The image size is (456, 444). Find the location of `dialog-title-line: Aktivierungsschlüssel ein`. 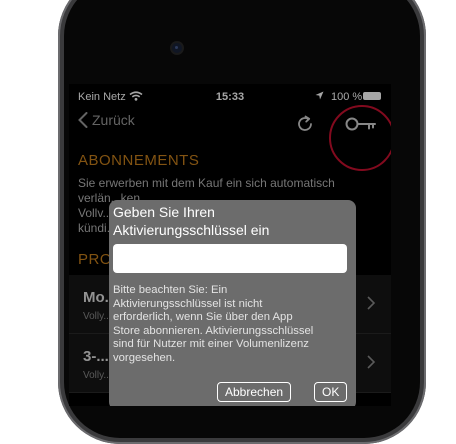

dialog-title-line: Aktivierungsschlüssel ein is located at coordinates (191, 230).